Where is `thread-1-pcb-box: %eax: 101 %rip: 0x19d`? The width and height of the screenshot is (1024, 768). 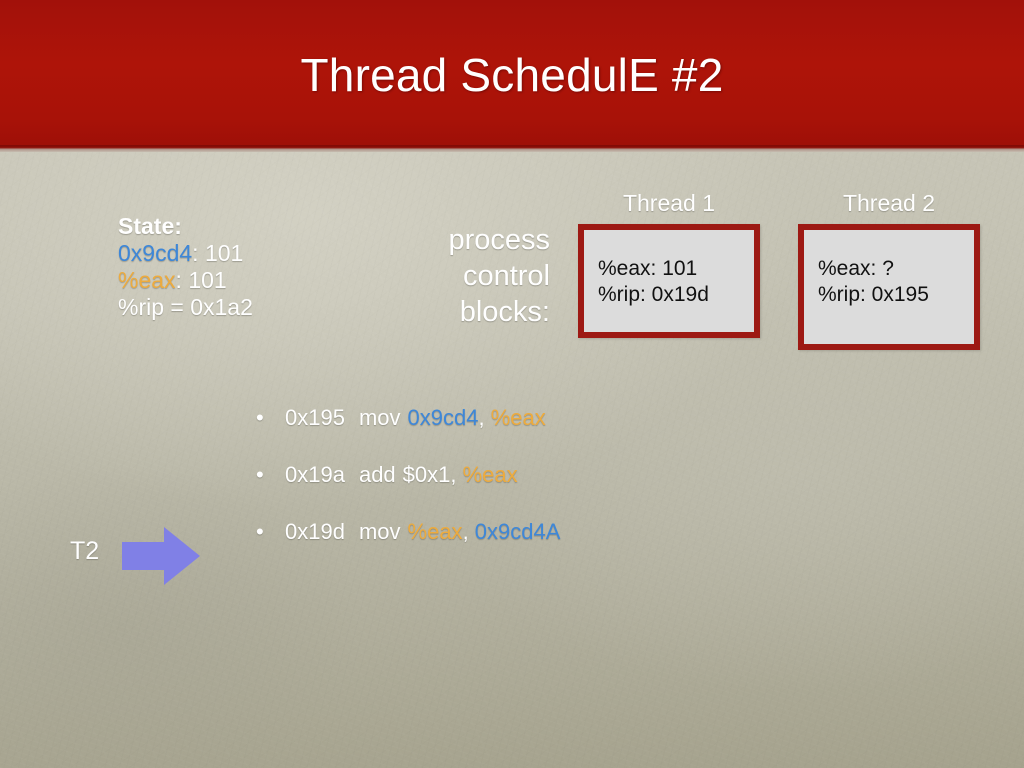 thread-1-pcb-box: %eax: 101 %rip: 0x19d is located at coordinates (669, 281).